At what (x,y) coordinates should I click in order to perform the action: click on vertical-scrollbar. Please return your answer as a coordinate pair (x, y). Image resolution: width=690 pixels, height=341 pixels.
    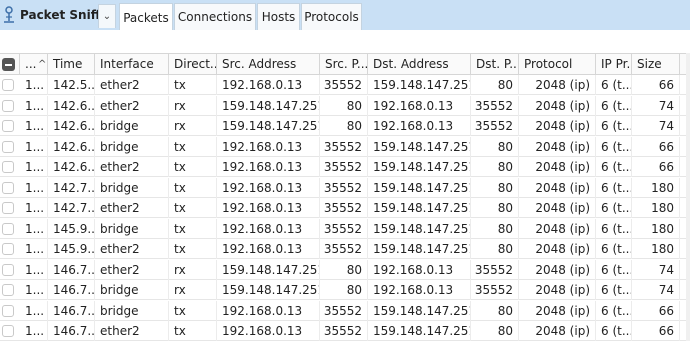
    Looking at the image, I should click on (688, 197).